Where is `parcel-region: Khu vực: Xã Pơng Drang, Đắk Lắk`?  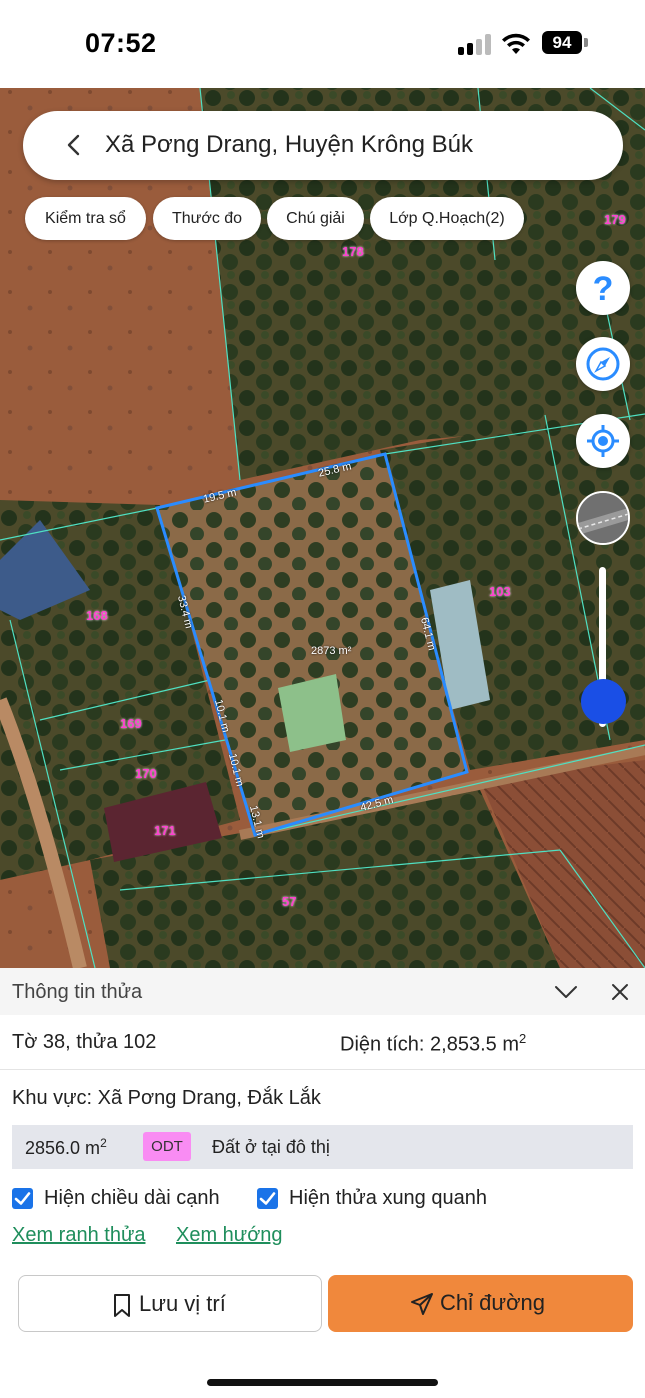
parcel-region: Khu vực: Xã Pơng Drang, Đắk Lắk is located at coordinates (166, 1098).